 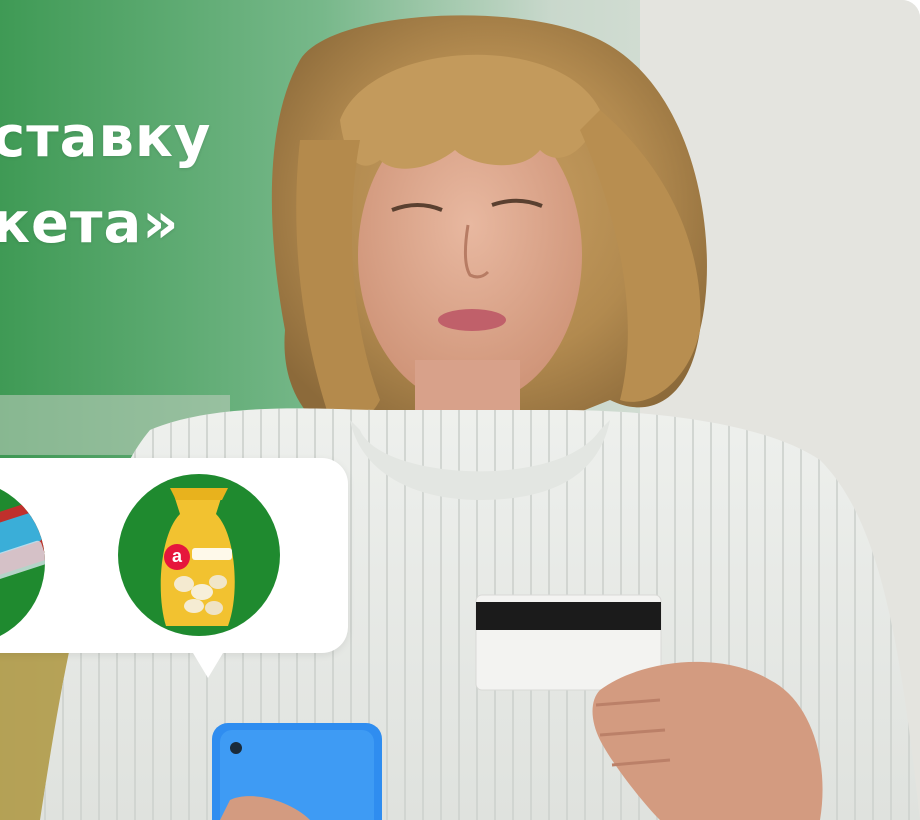 What do you see at coordinates (106, 137) in the screenshot?
I see `headline-line-1: ставку` at bounding box center [106, 137].